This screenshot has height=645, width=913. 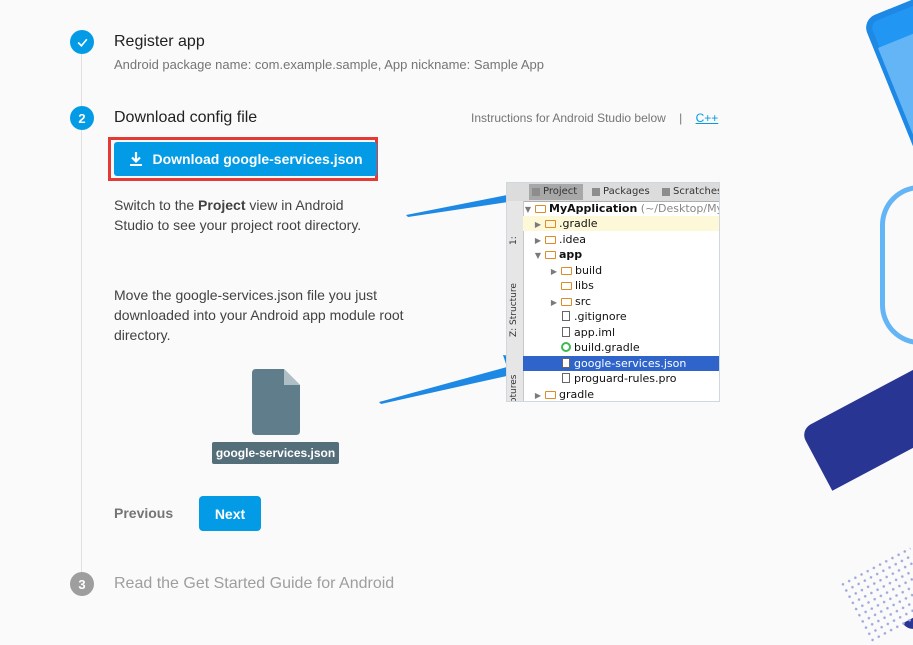 I want to click on download-icon, so click(x=136, y=159).